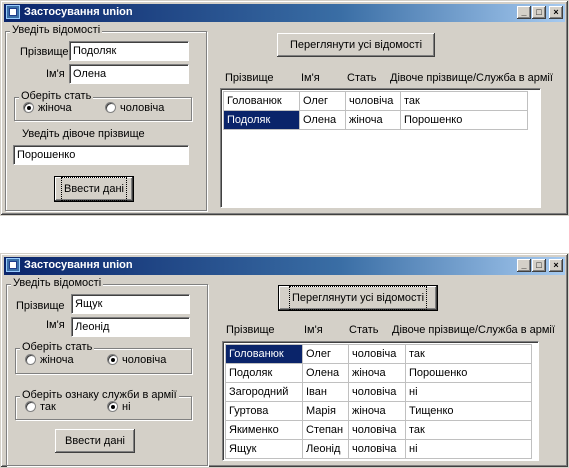 This screenshot has width=569, height=468. I want to click on cell-surname: Загородний, so click(264, 392).